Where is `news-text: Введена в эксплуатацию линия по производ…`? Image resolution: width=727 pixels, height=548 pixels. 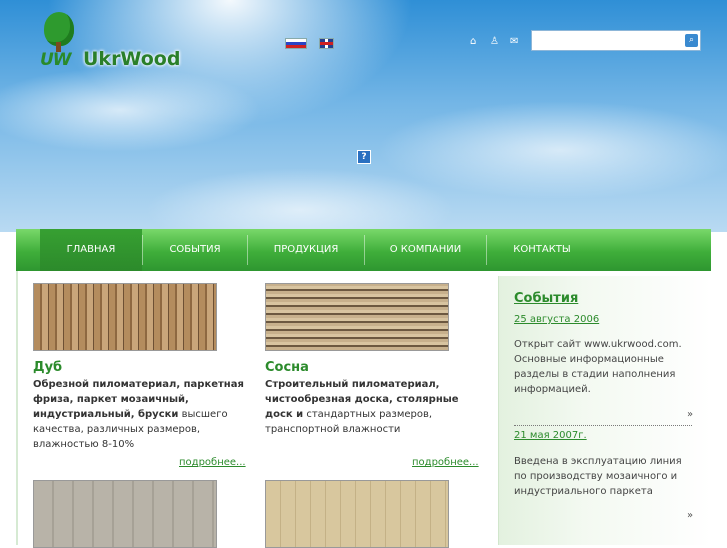
news-text: Введена в эксплуатацию линия по производ… is located at coordinates (598, 476).